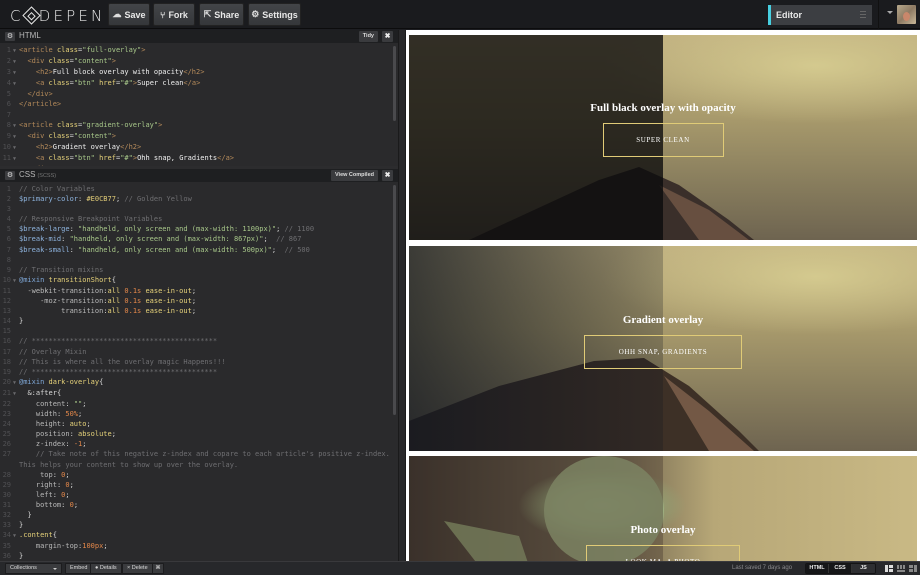 The image size is (920, 575). Describe the element at coordinates (57, 15) in the screenshot. I see `codepen-logo: C DEPEN` at that location.